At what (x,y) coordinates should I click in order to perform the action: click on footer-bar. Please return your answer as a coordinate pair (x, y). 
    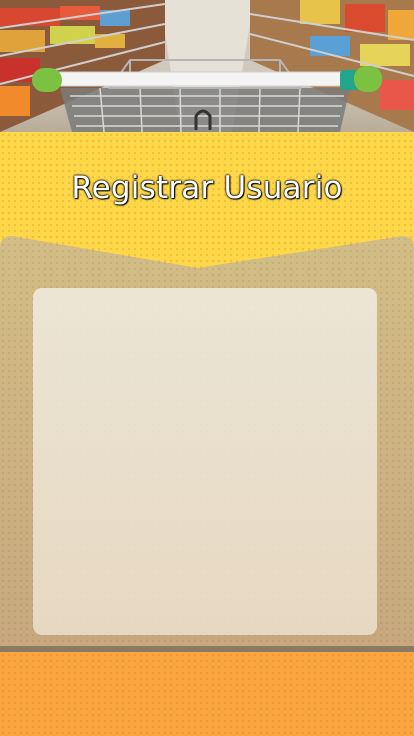
    Looking at the image, I should click on (207, 694).